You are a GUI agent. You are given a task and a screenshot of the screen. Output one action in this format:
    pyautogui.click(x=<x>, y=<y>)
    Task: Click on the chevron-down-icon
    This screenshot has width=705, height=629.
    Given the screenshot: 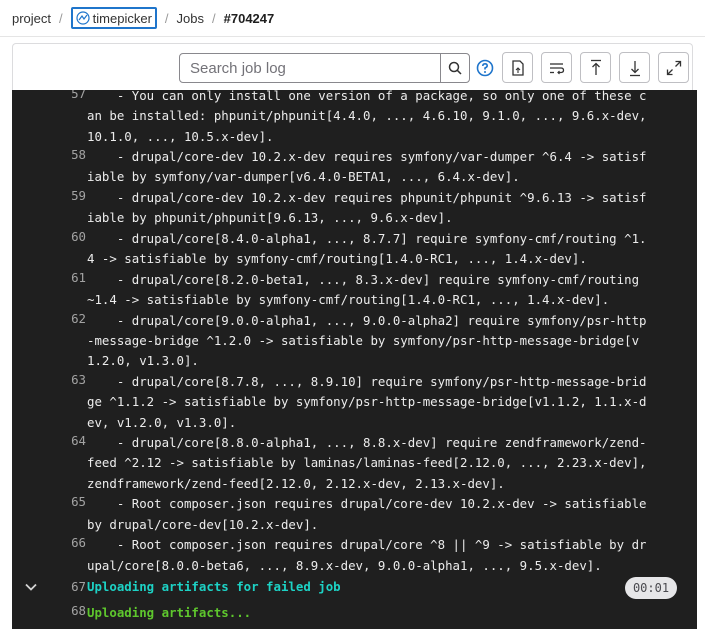 What is the action you would take?
    pyautogui.click(x=31, y=587)
    